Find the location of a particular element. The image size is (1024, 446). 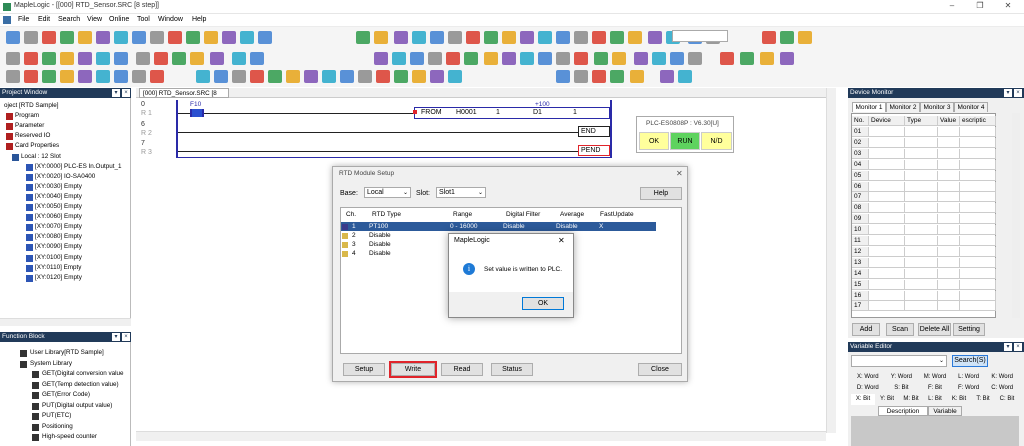

tree-item: Parameter is located at coordinates (29, 125).